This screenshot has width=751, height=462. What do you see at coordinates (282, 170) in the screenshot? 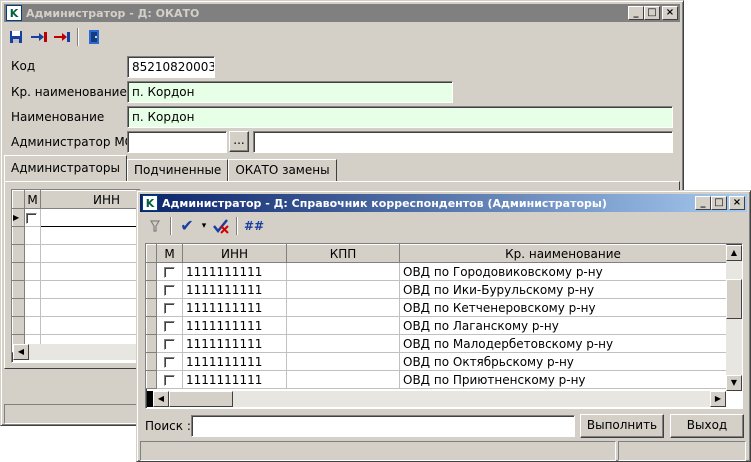
I see `tab-okato-replacements: ОКАТО замены` at bounding box center [282, 170].